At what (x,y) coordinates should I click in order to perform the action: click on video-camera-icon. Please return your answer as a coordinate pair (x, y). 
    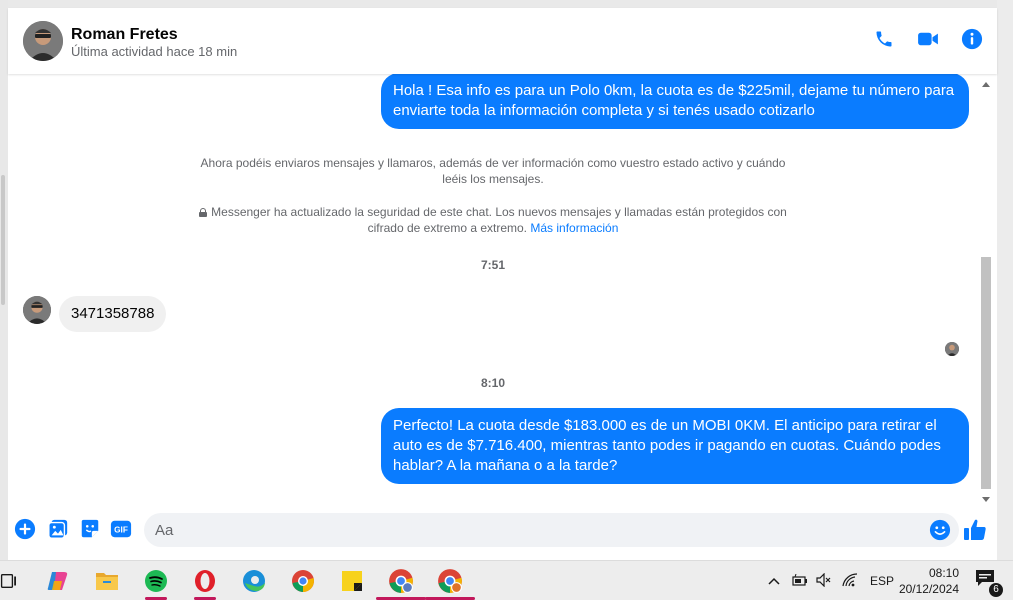
    Looking at the image, I should click on (928, 39).